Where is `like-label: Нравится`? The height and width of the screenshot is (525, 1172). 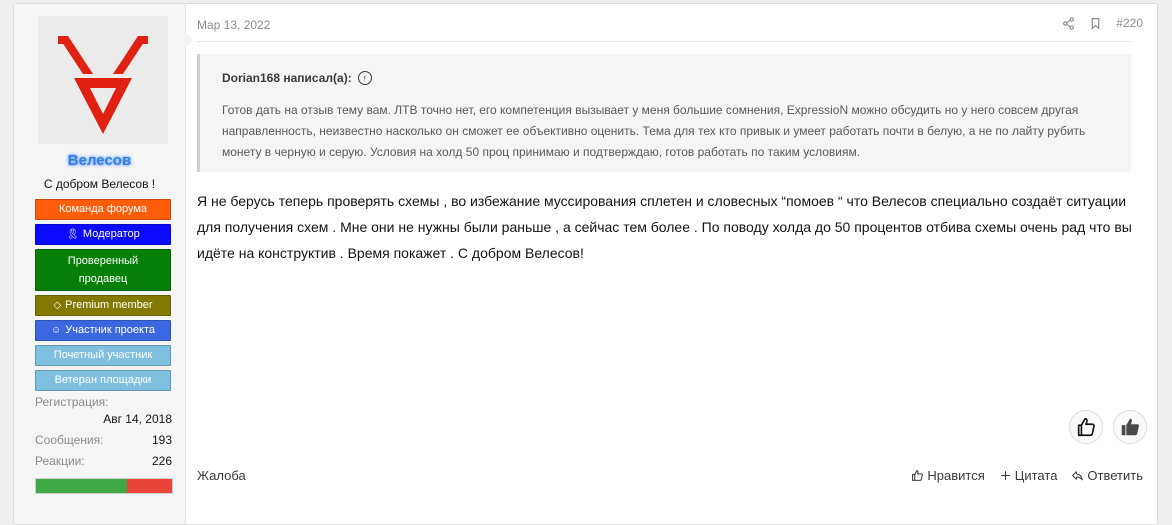 like-label: Нравится is located at coordinates (956, 475).